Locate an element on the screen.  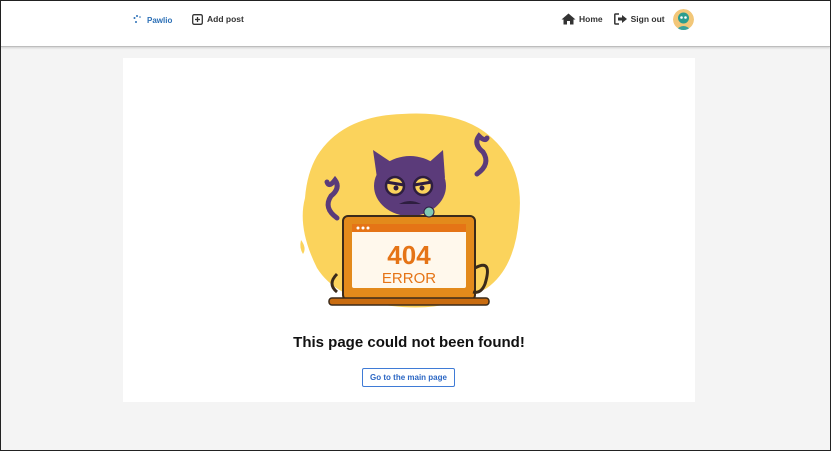
top-navbar: Pawlio Add post Home Sign out is located at coordinates (415, 24).